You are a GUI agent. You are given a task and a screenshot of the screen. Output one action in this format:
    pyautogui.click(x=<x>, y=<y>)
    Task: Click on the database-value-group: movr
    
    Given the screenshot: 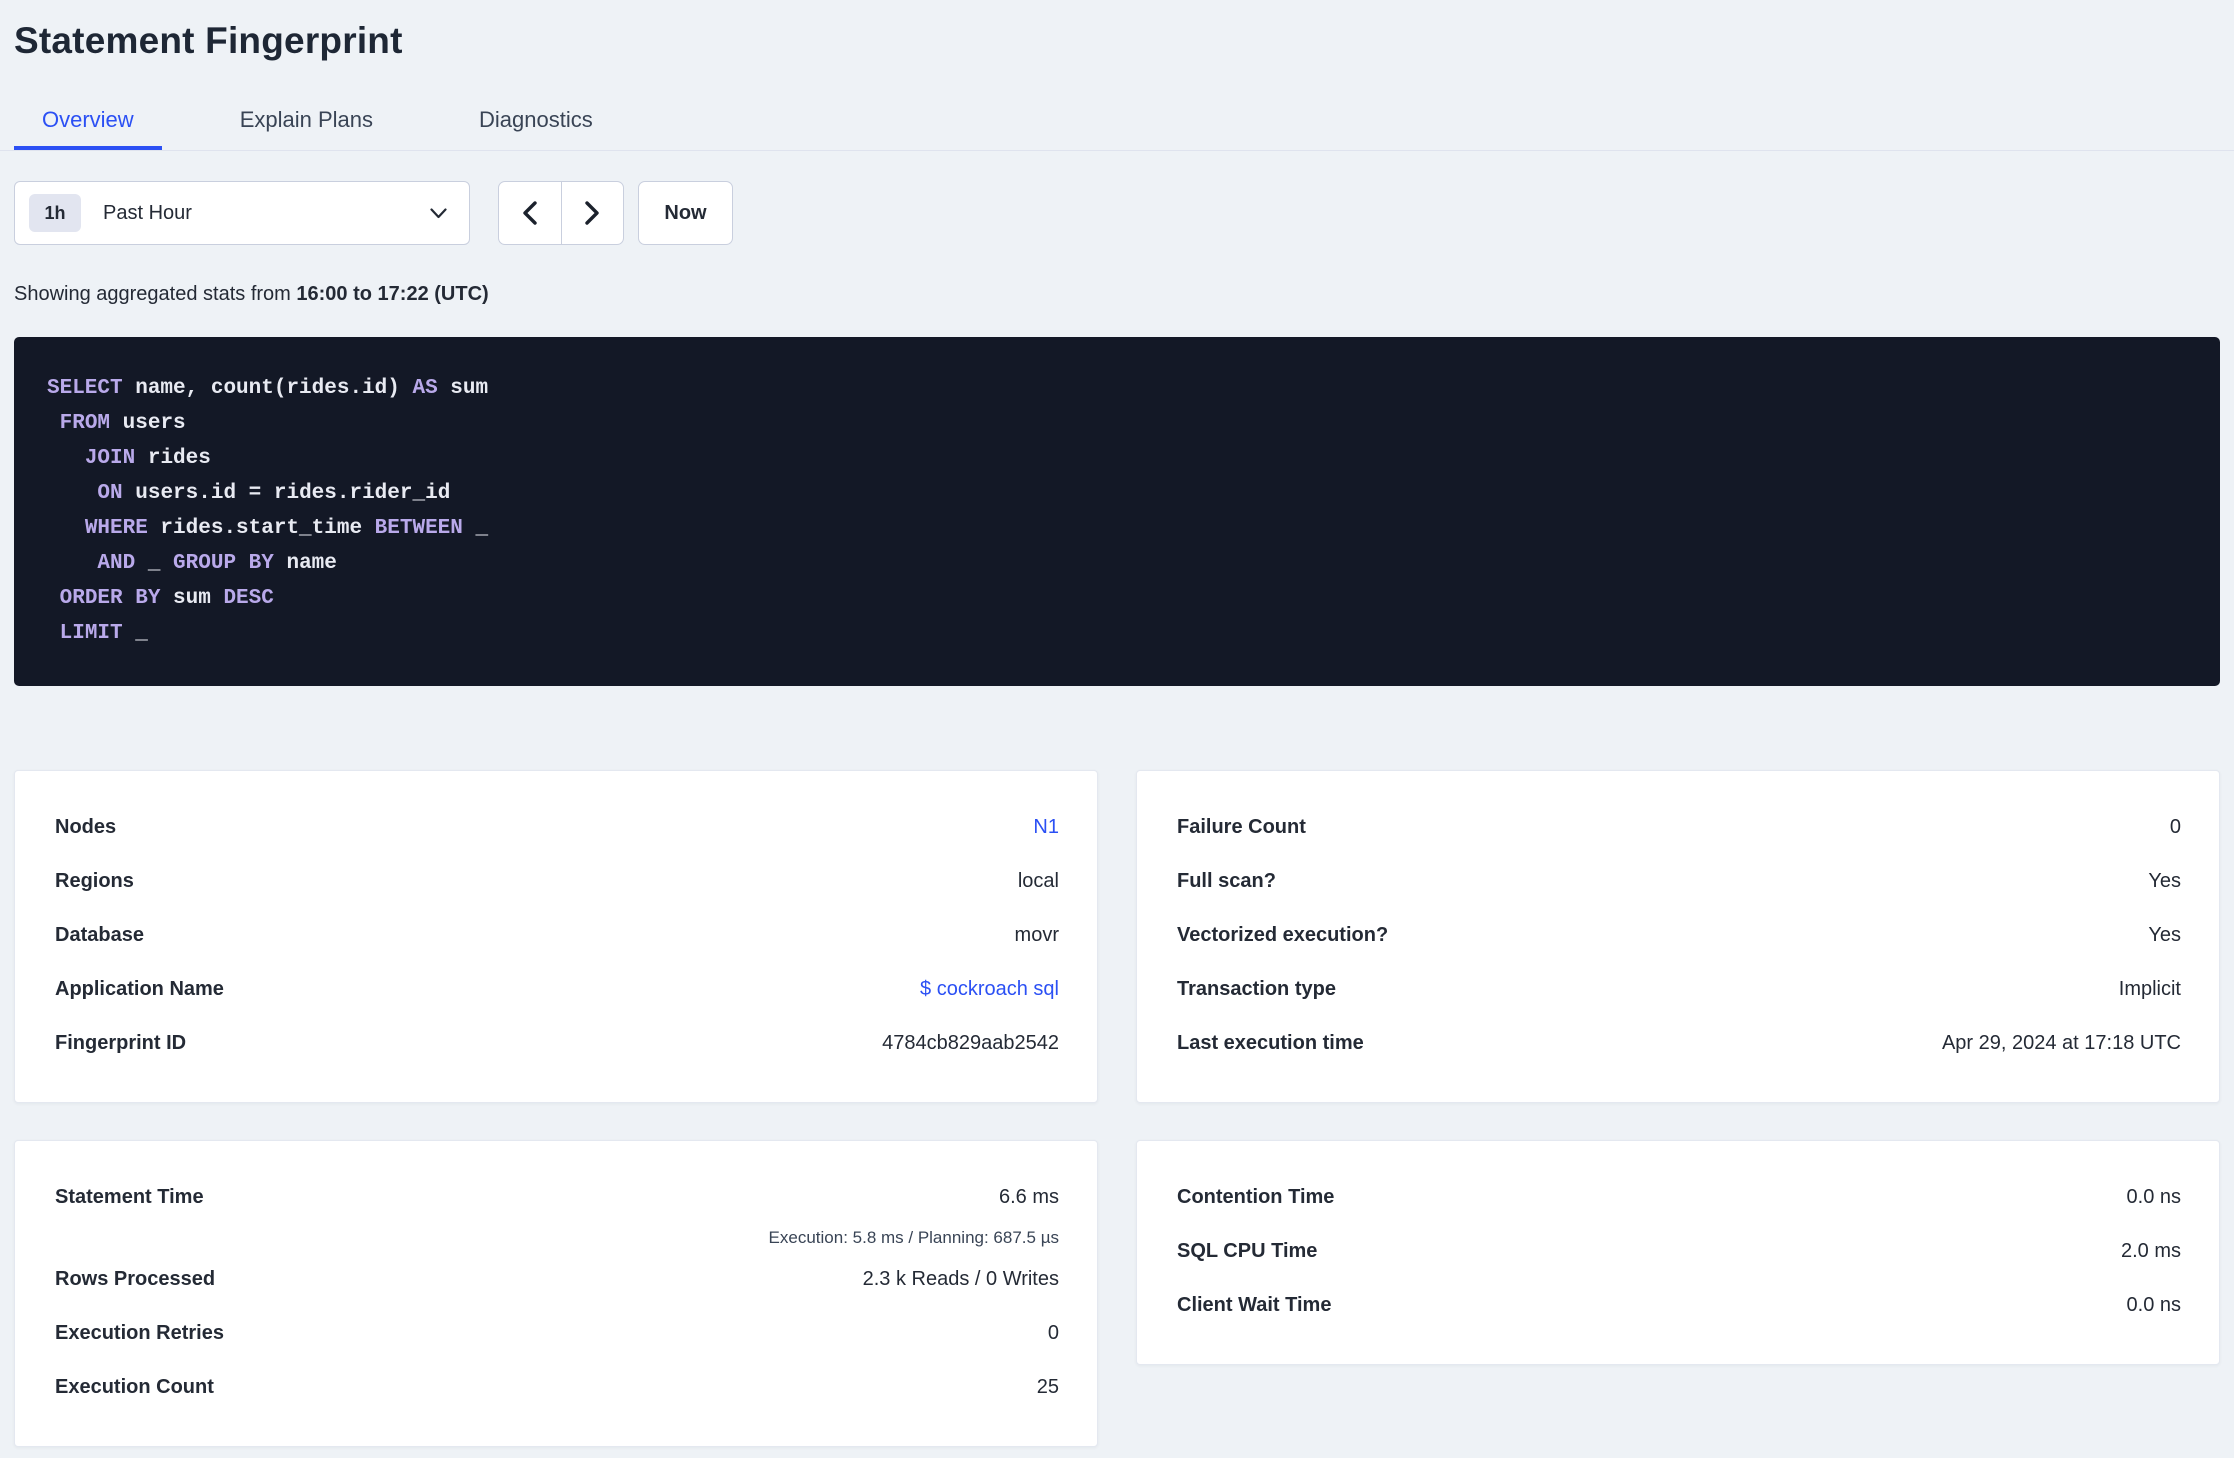 What is the action you would take?
    pyautogui.click(x=1037, y=935)
    